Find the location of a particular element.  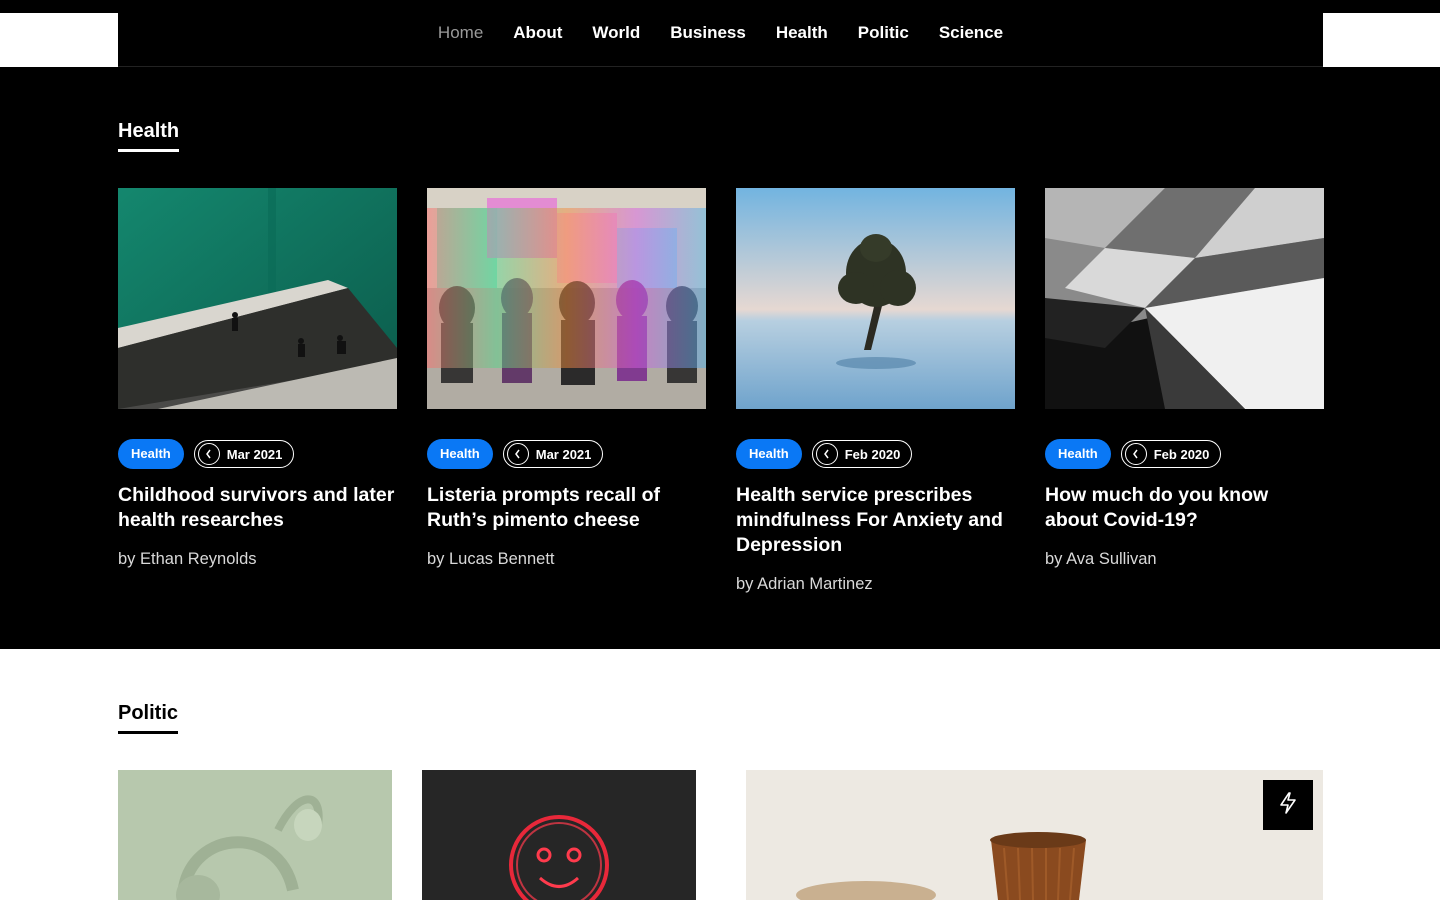

tree-in-sea-photo is located at coordinates (875, 298).